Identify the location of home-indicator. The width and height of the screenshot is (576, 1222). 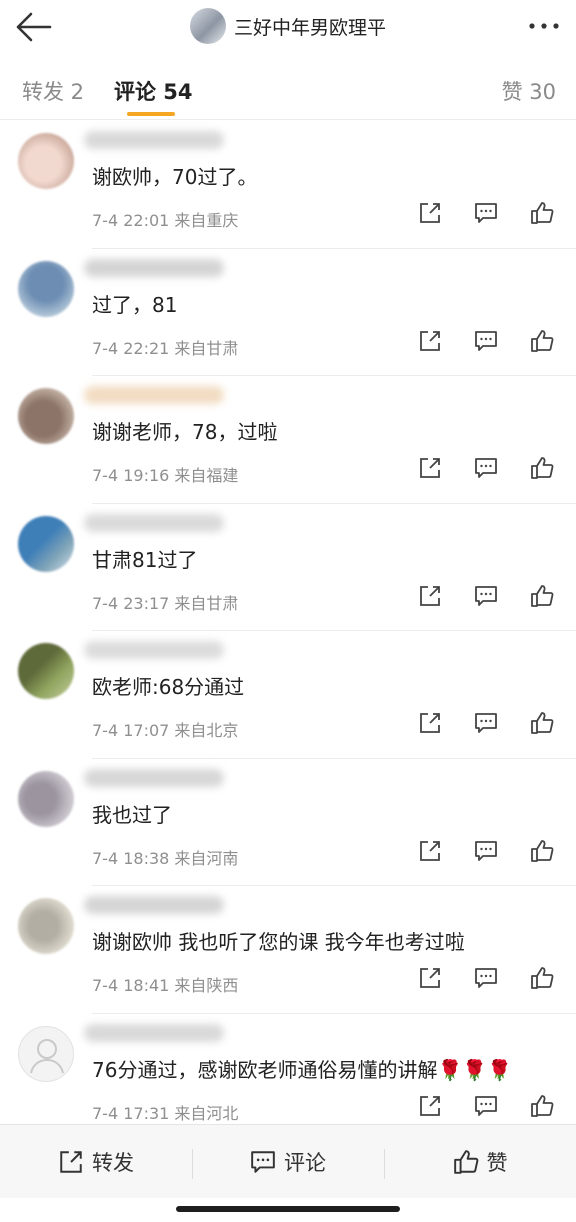
(288, 1209).